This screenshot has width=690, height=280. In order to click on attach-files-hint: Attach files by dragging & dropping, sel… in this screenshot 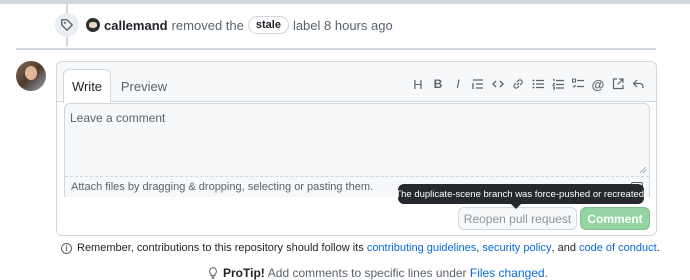, I will do `click(222, 187)`.